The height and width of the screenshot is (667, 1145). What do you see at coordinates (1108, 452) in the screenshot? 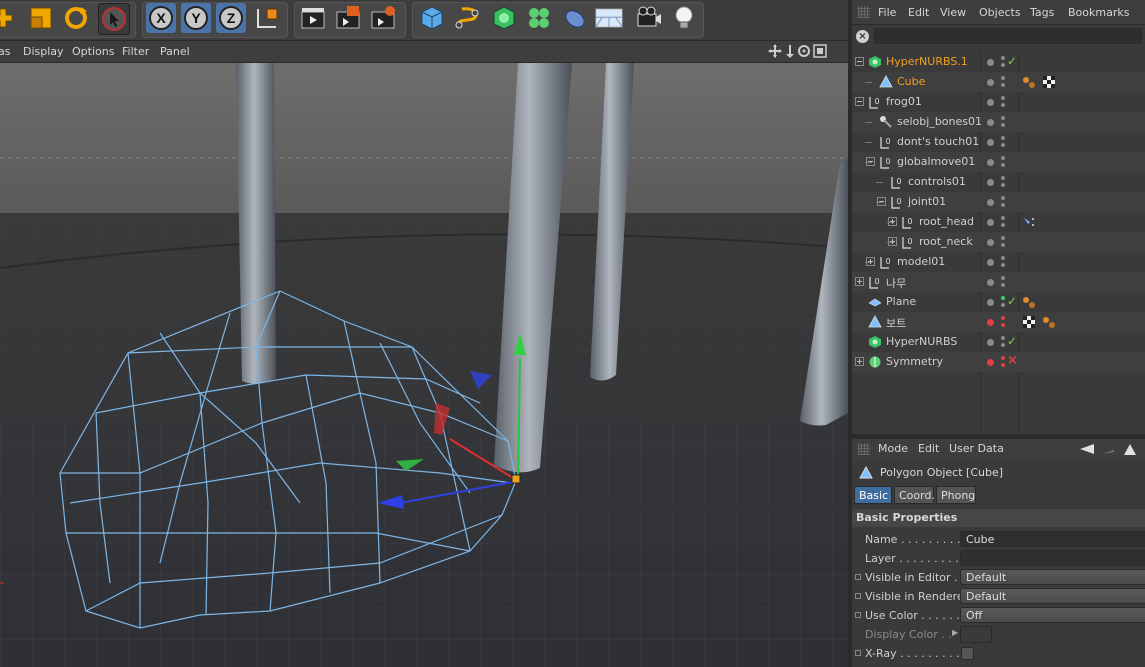
I see `forward-arrow-icon` at bounding box center [1108, 452].